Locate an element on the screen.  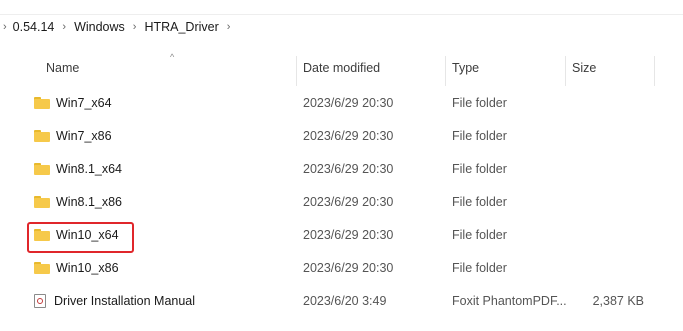
column-header-date-modified: Date modified is located at coordinates (377, 68).